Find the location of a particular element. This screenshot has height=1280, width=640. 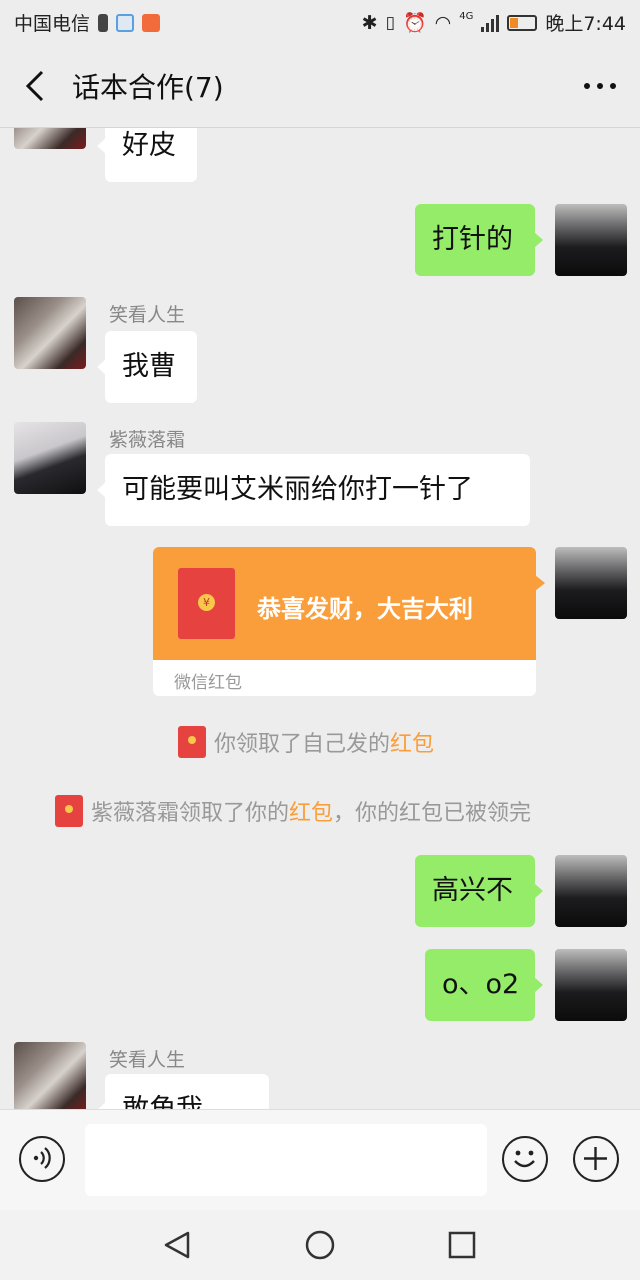

signal-icon is located at coordinates (490, 23).